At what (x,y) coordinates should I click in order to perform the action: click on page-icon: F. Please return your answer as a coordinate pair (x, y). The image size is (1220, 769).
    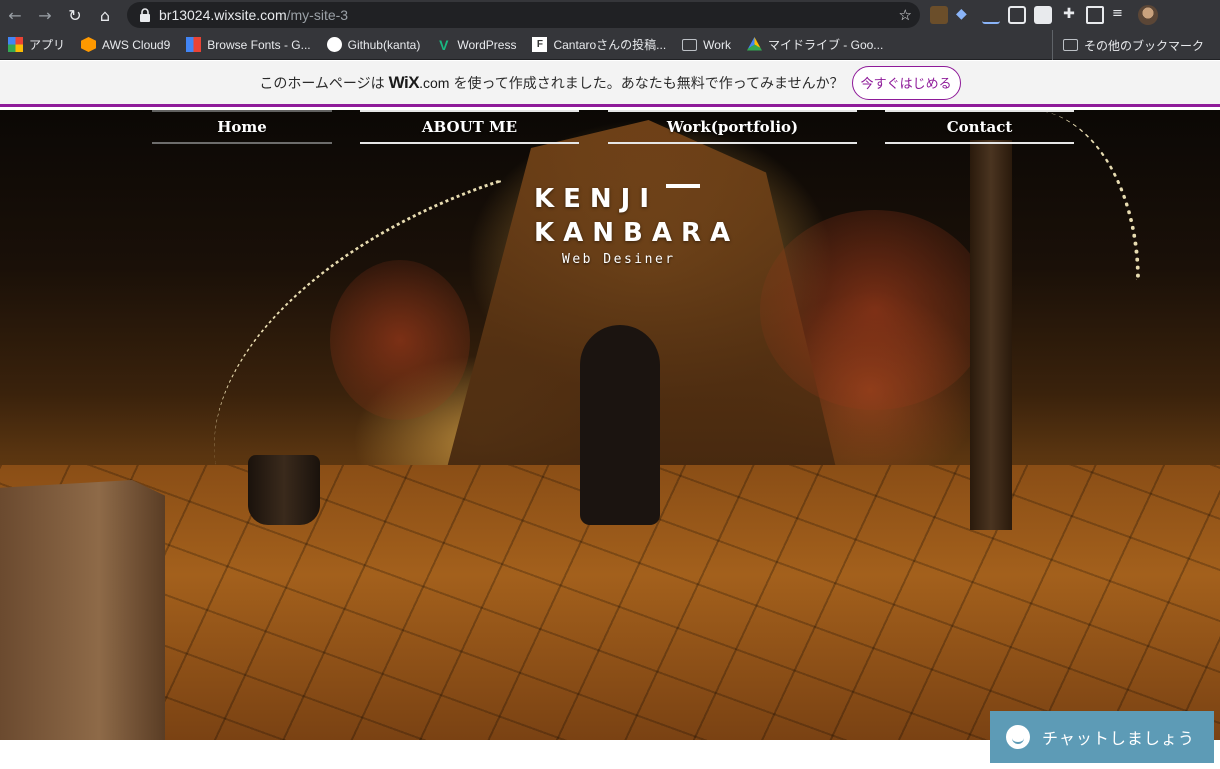
    Looking at the image, I should click on (540, 44).